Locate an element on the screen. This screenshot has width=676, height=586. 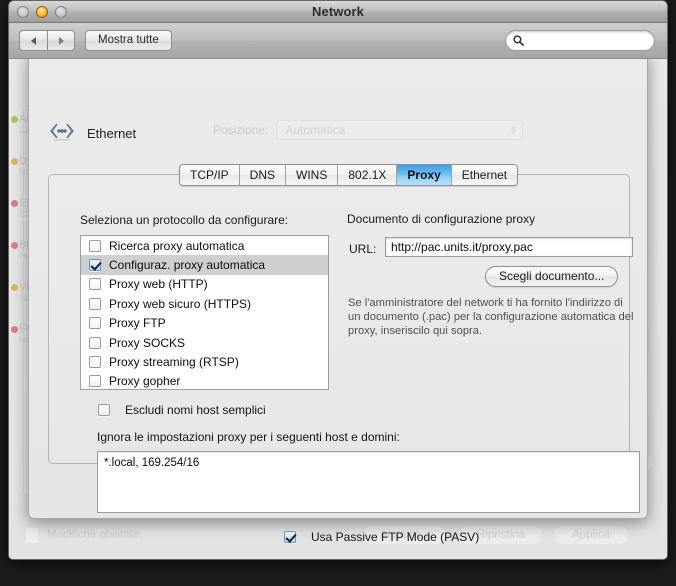
protocol-row-http: Proxy web (HTTP) is located at coordinates (204, 284).